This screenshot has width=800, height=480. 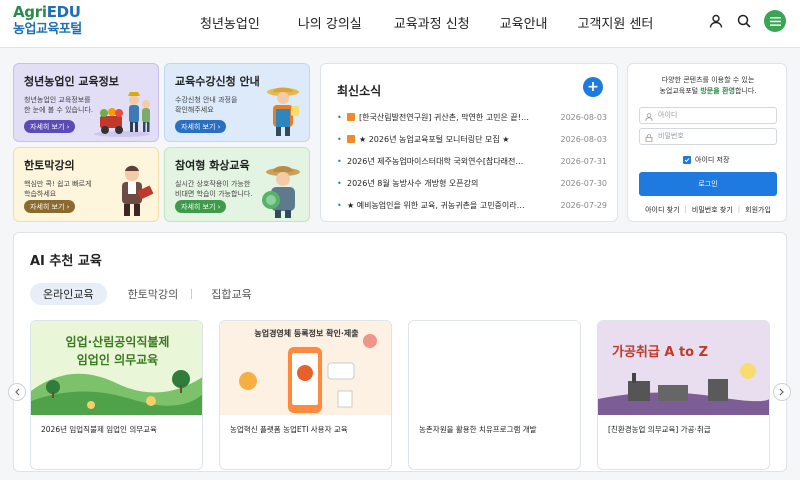 What do you see at coordinates (680, 90) in the screenshot?
I see `login-intro-line2a: 농업교육포털` at bounding box center [680, 90].